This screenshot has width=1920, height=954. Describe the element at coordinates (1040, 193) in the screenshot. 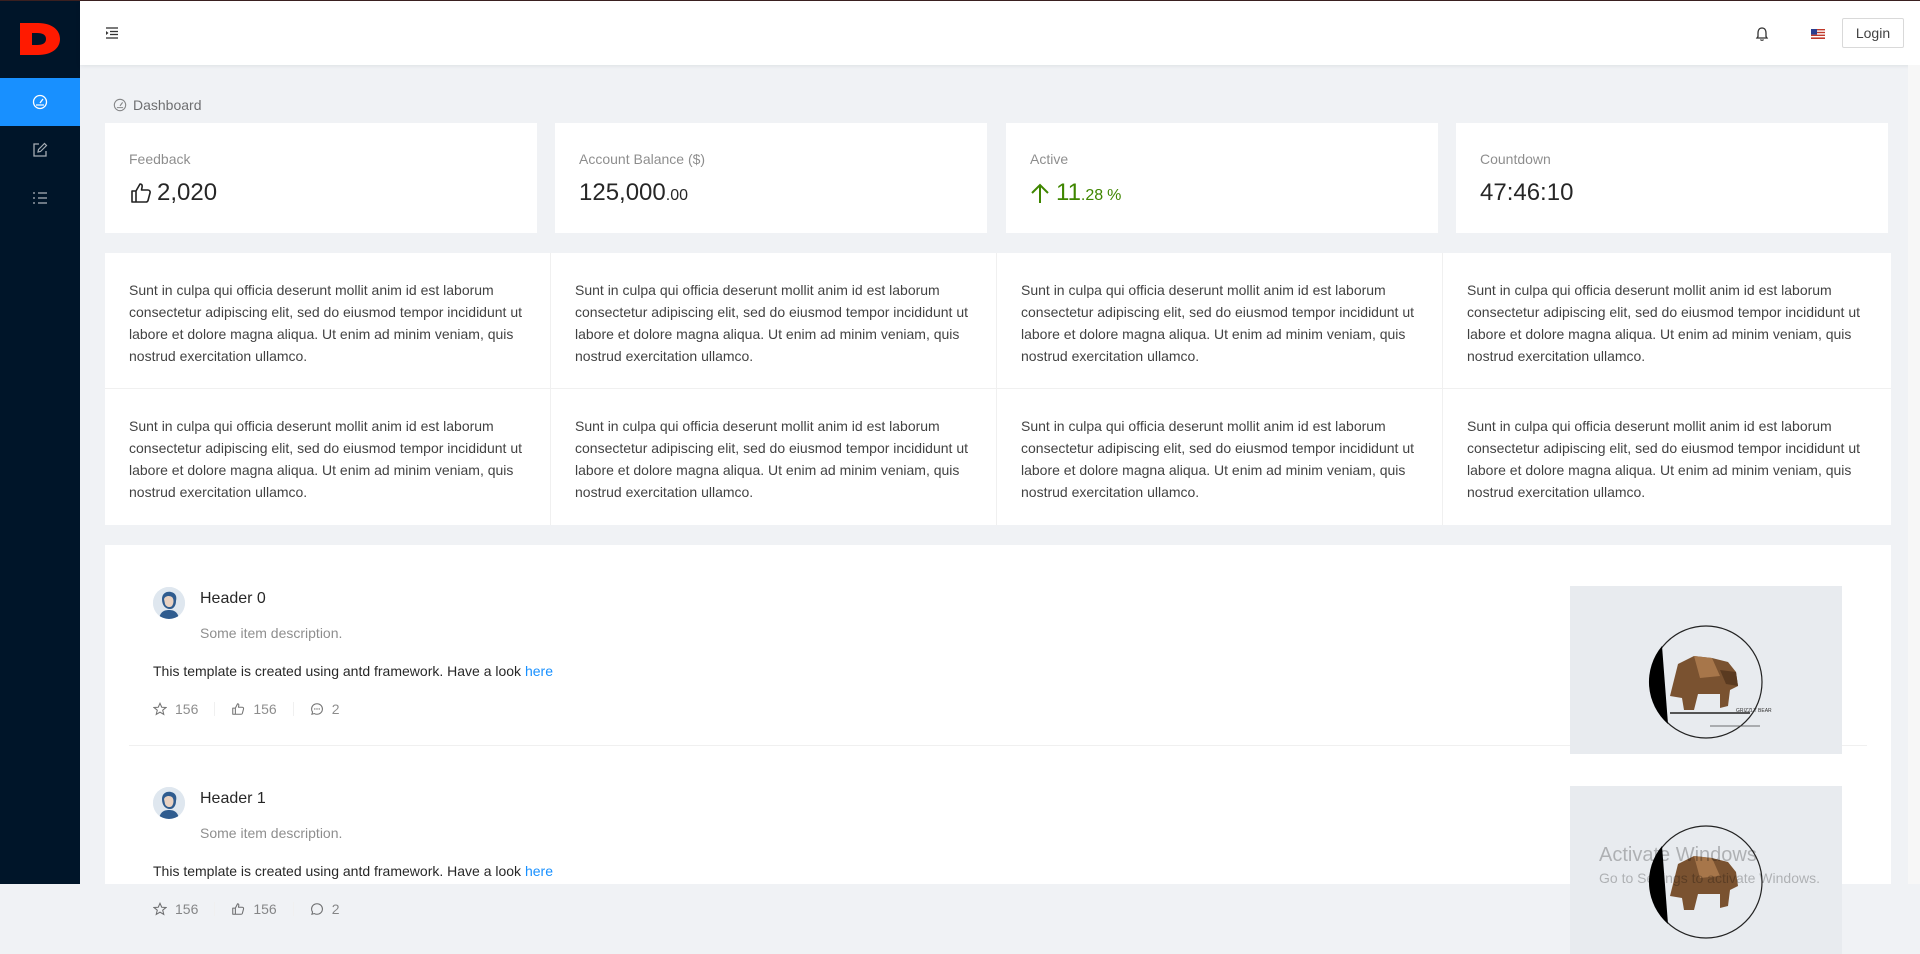

I see `arrow-up-icon` at that location.